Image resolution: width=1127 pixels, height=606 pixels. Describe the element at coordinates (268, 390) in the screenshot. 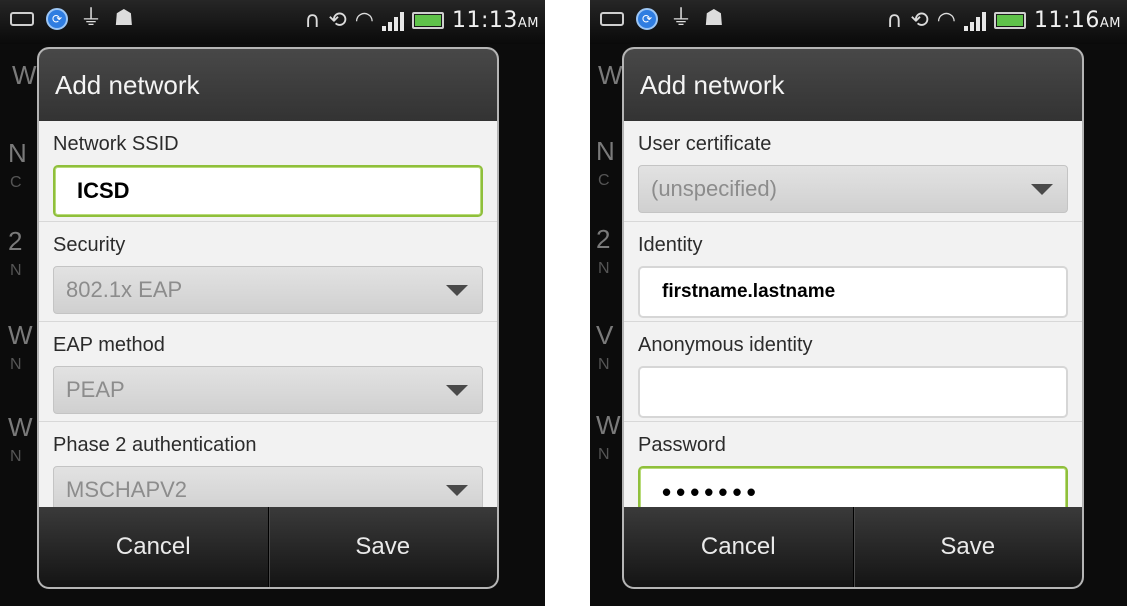

I see `eap-method-dropdown: PEAP` at that location.